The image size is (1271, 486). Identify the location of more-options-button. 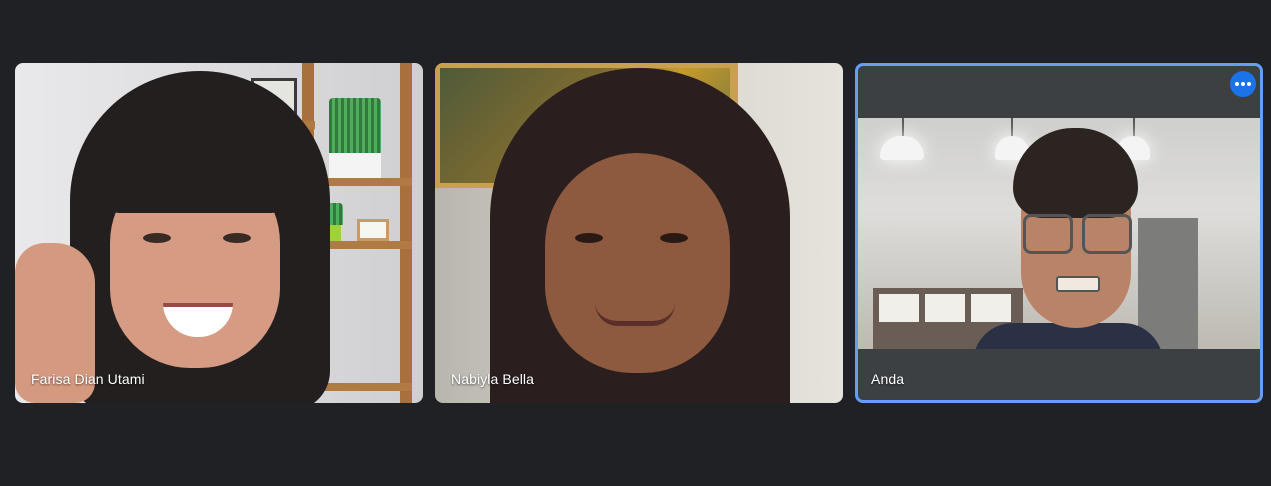
(1243, 84).